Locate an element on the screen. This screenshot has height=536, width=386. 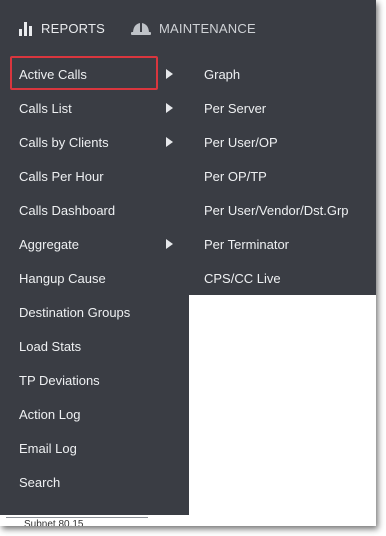
menu-item-hangup-cause: Hangup Cause is located at coordinates (94, 278).